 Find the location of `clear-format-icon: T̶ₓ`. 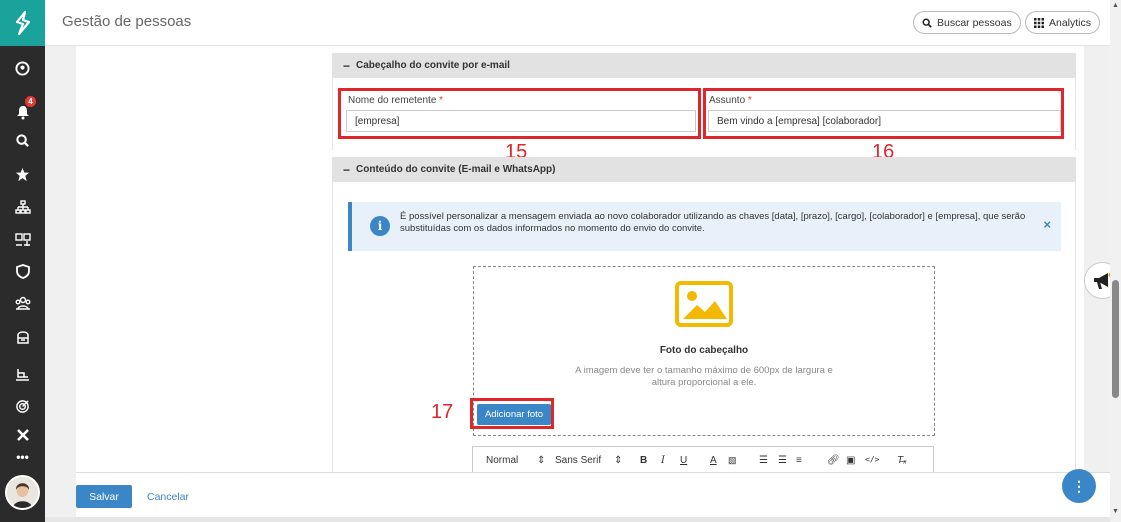

clear-format-icon: T̶ₓ is located at coordinates (902, 460).